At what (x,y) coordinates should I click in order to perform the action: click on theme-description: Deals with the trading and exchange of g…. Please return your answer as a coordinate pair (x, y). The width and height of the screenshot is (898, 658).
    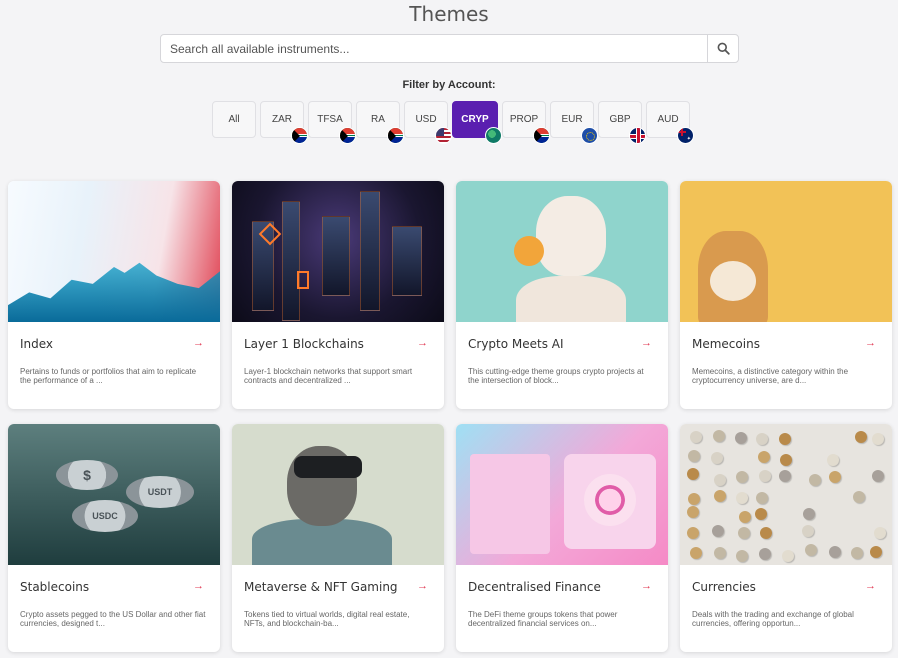
    Looking at the image, I should click on (773, 619).